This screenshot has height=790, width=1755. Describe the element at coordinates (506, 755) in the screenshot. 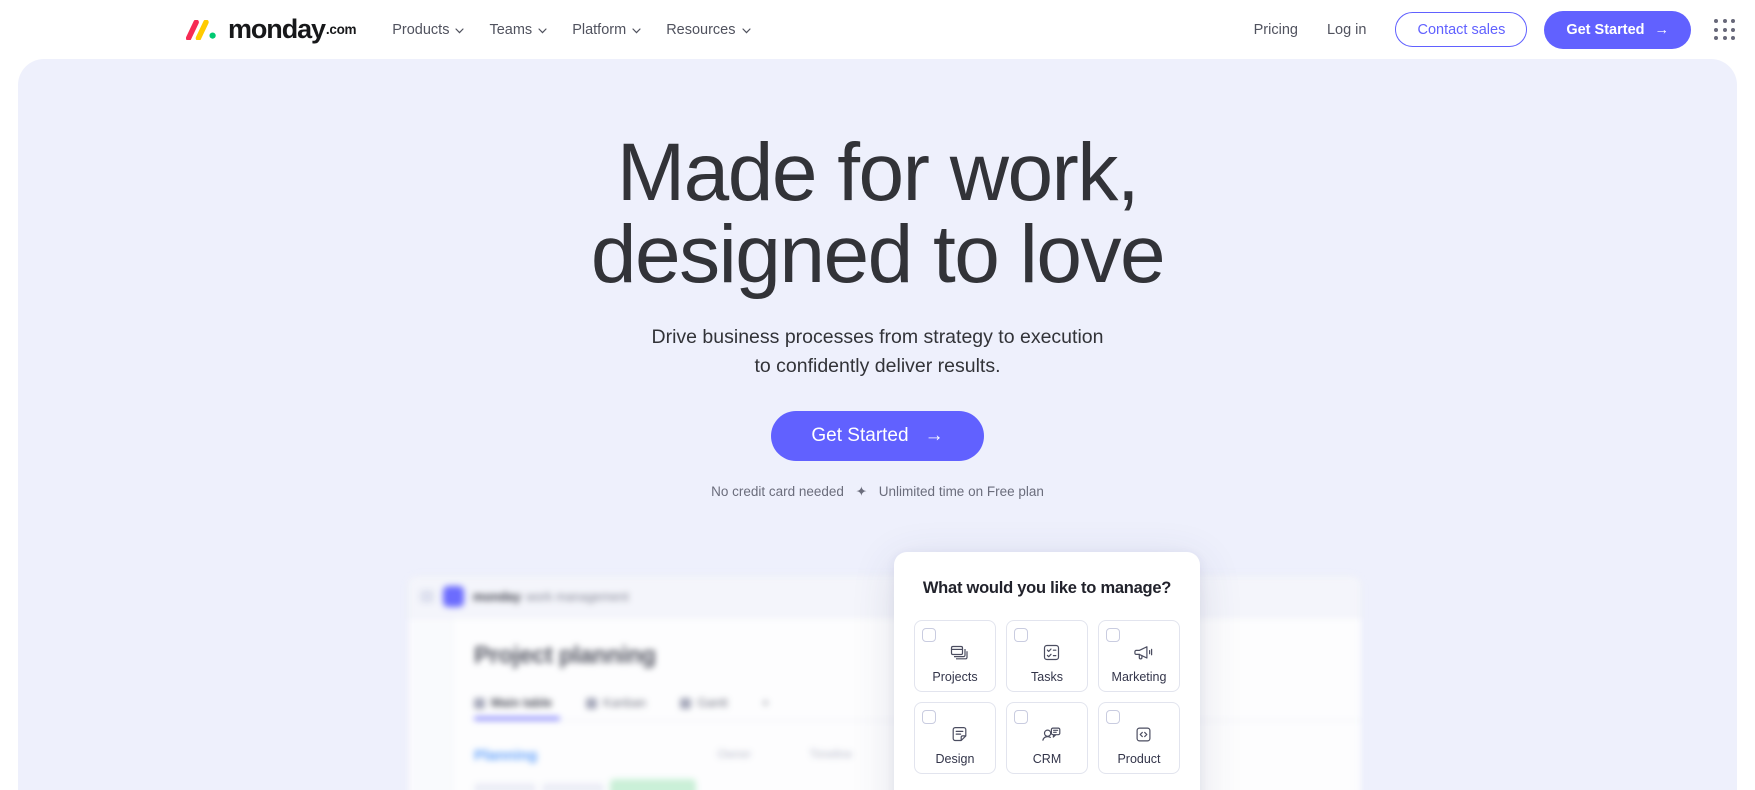

I see `product-shot-group-name: Planning` at that location.